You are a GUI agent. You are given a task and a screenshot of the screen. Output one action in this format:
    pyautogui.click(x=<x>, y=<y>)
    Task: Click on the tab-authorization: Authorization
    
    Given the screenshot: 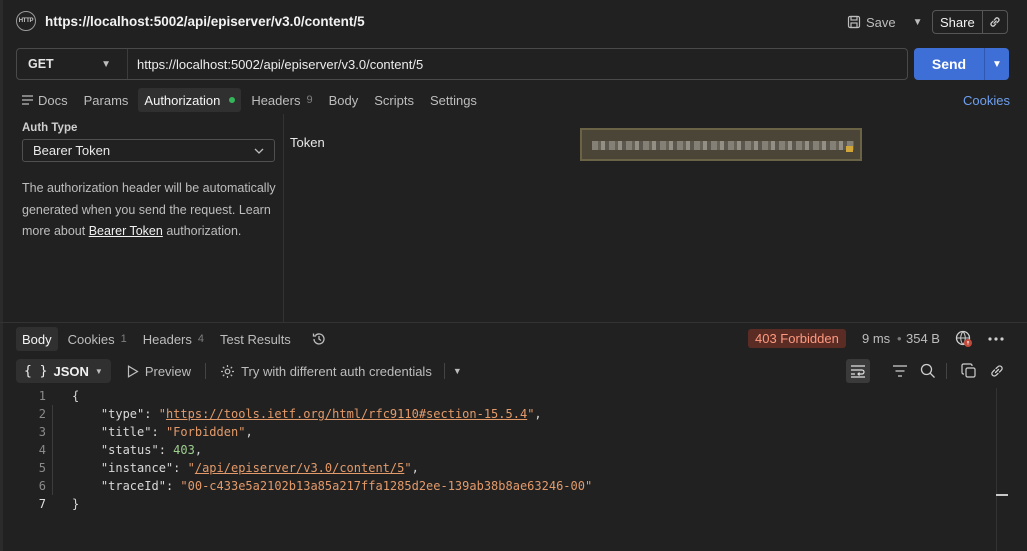 What is the action you would take?
    pyautogui.click(x=190, y=100)
    